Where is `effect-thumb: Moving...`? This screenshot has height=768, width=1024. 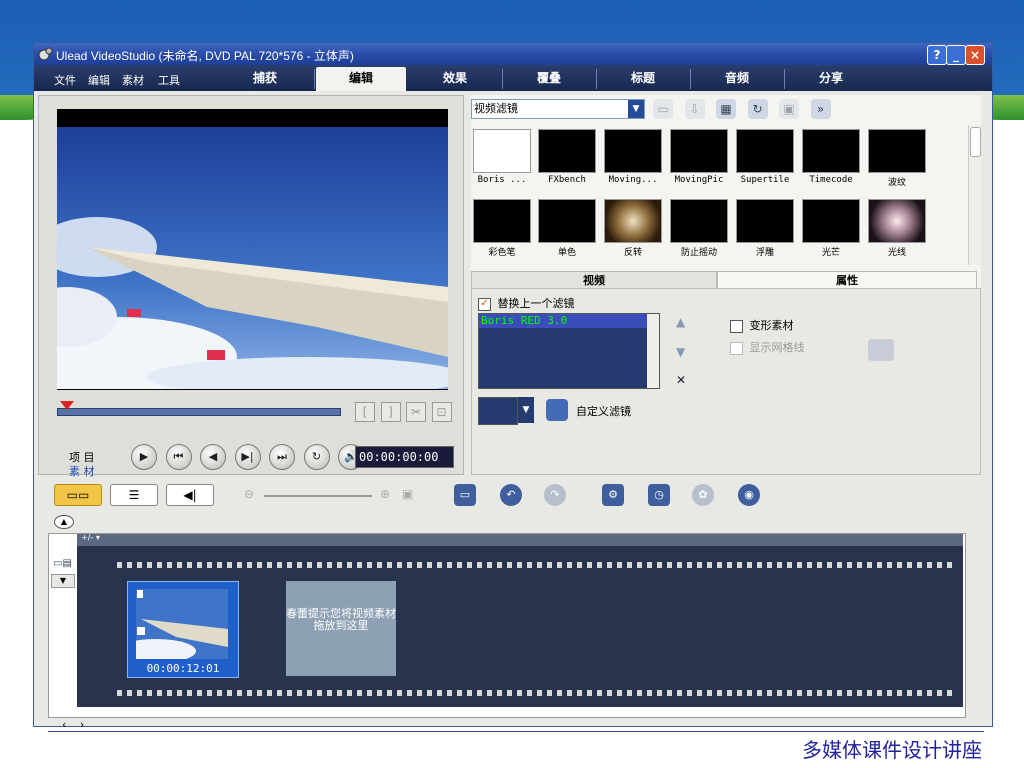 effect-thumb: Moving... is located at coordinates (633, 157).